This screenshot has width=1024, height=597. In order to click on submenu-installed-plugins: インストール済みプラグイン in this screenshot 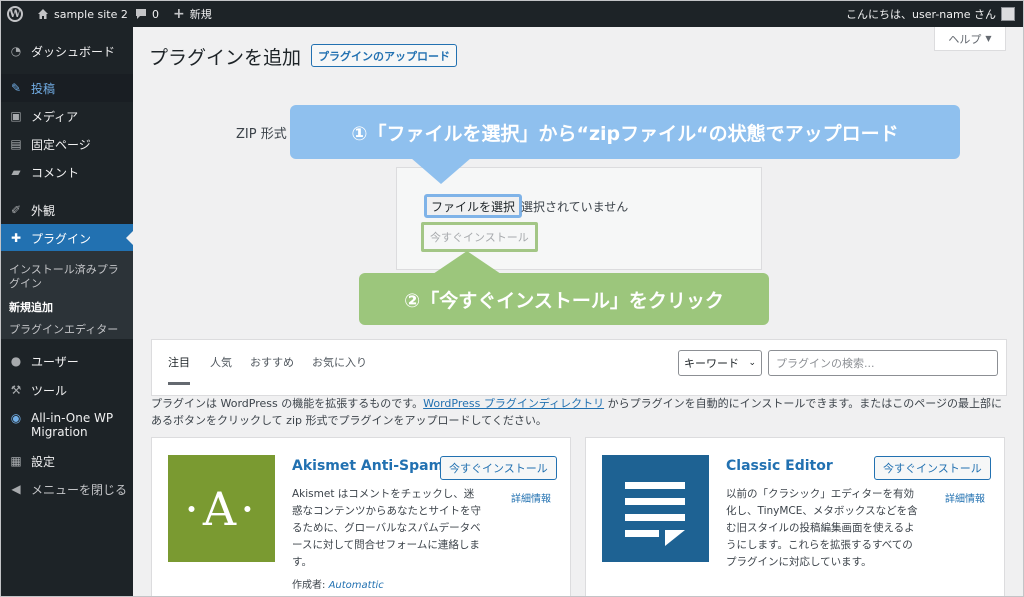, I will do `click(67, 277)`.